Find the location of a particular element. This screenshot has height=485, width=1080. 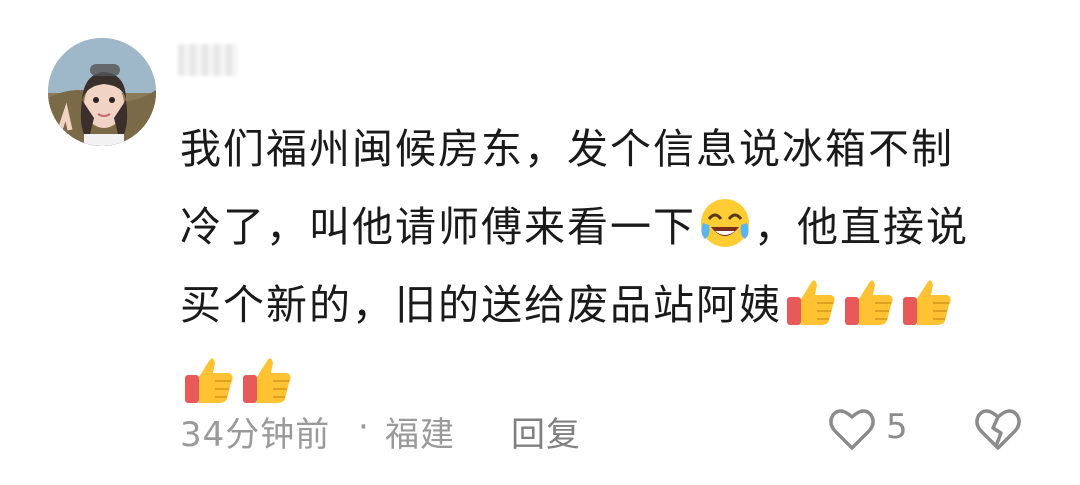

comment-footer: 34分钟前 · 福建 回复 5 is located at coordinates (610, 430).